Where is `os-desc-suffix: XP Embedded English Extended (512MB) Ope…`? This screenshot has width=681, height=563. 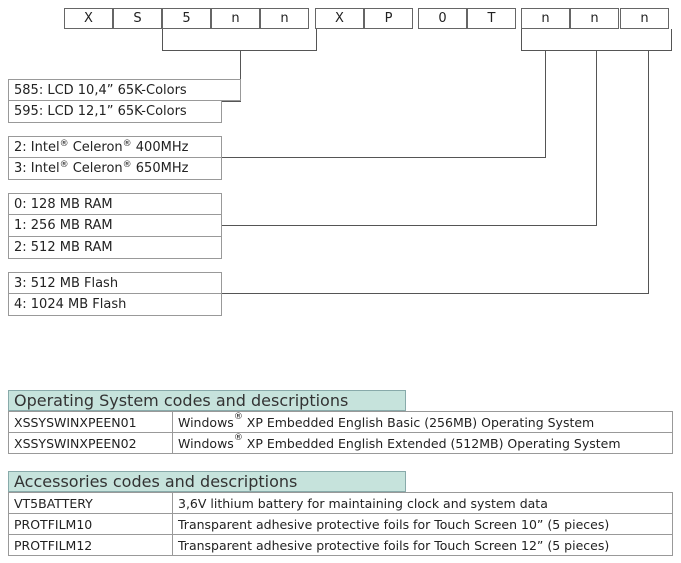
os-desc-suffix: XP Embedded English Extended (512MB) Ope… is located at coordinates (431, 443).